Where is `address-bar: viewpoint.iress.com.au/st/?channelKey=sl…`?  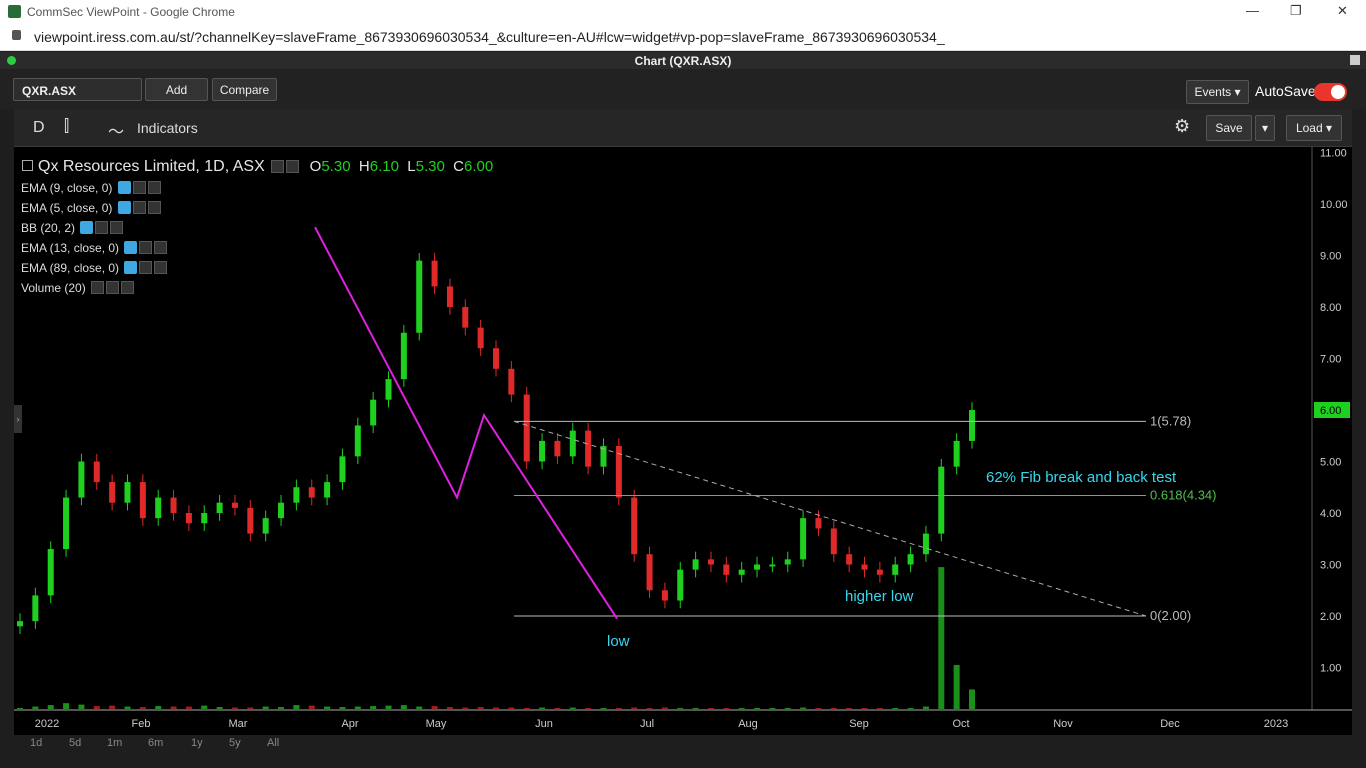 address-bar: viewpoint.iress.com.au/st/?channelKey=sl… is located at coordinates (683, 37).